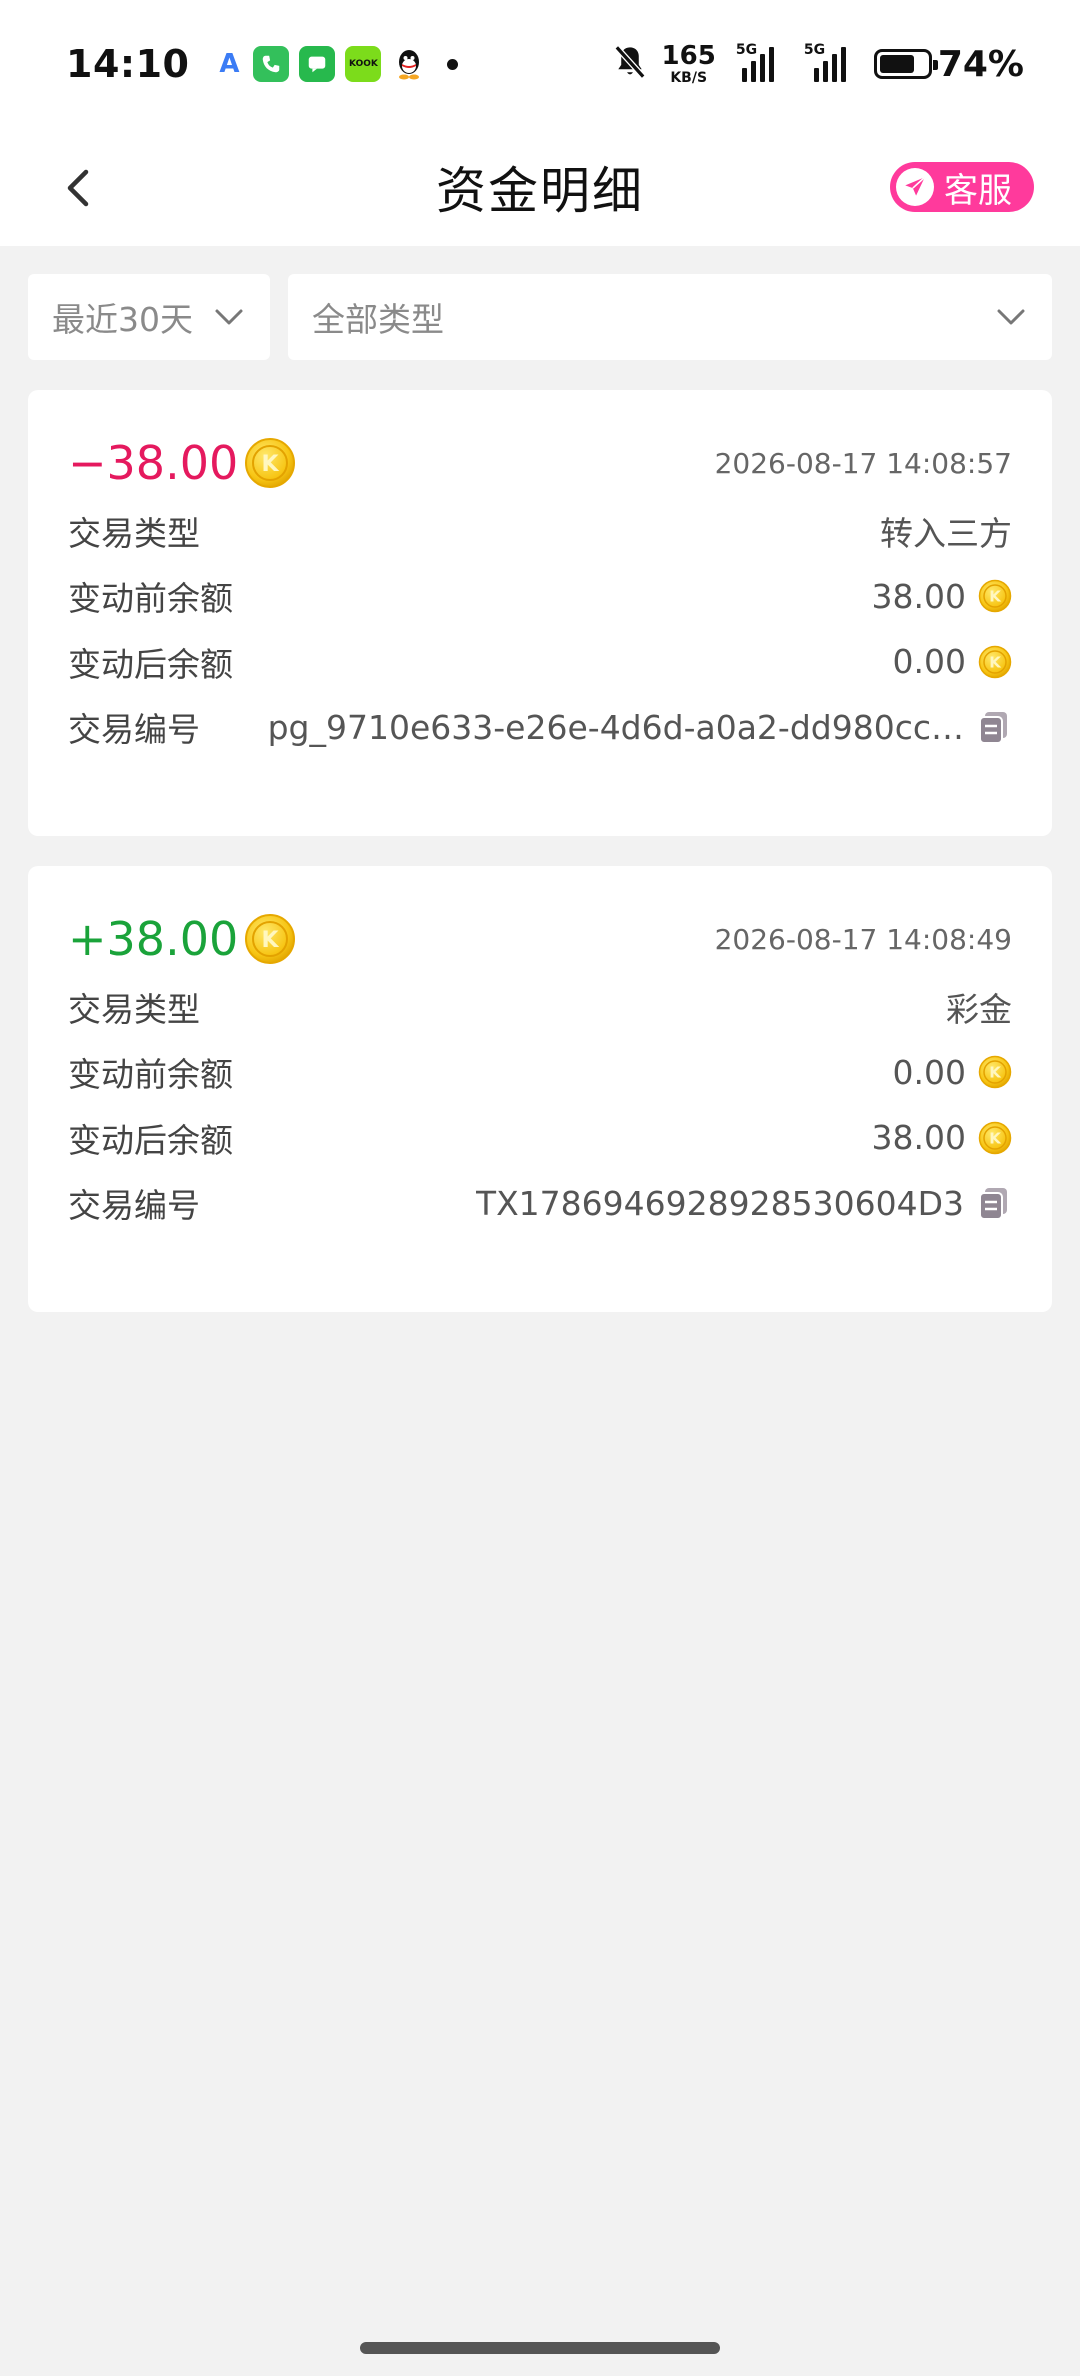  What do you see at coordinates (831, 62) in the screenshot?
I see `signal-2-icon: 5G` at bounding box center [831, 62].